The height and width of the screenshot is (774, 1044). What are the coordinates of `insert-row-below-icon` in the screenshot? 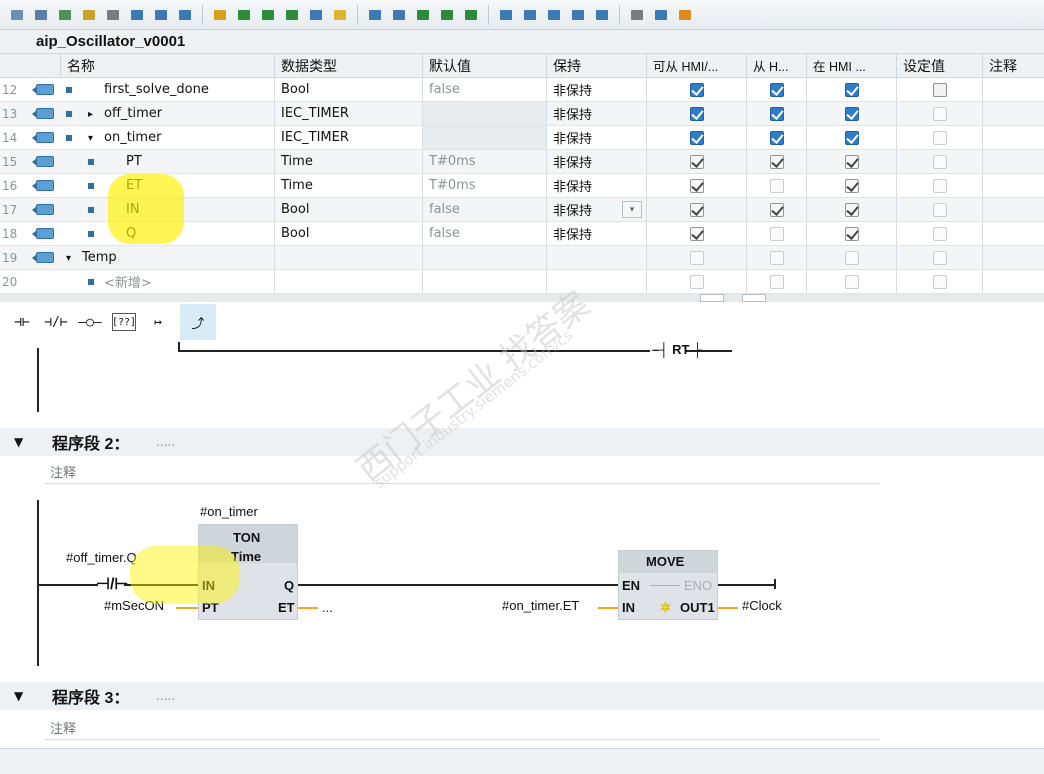 It's located at (41, 15).